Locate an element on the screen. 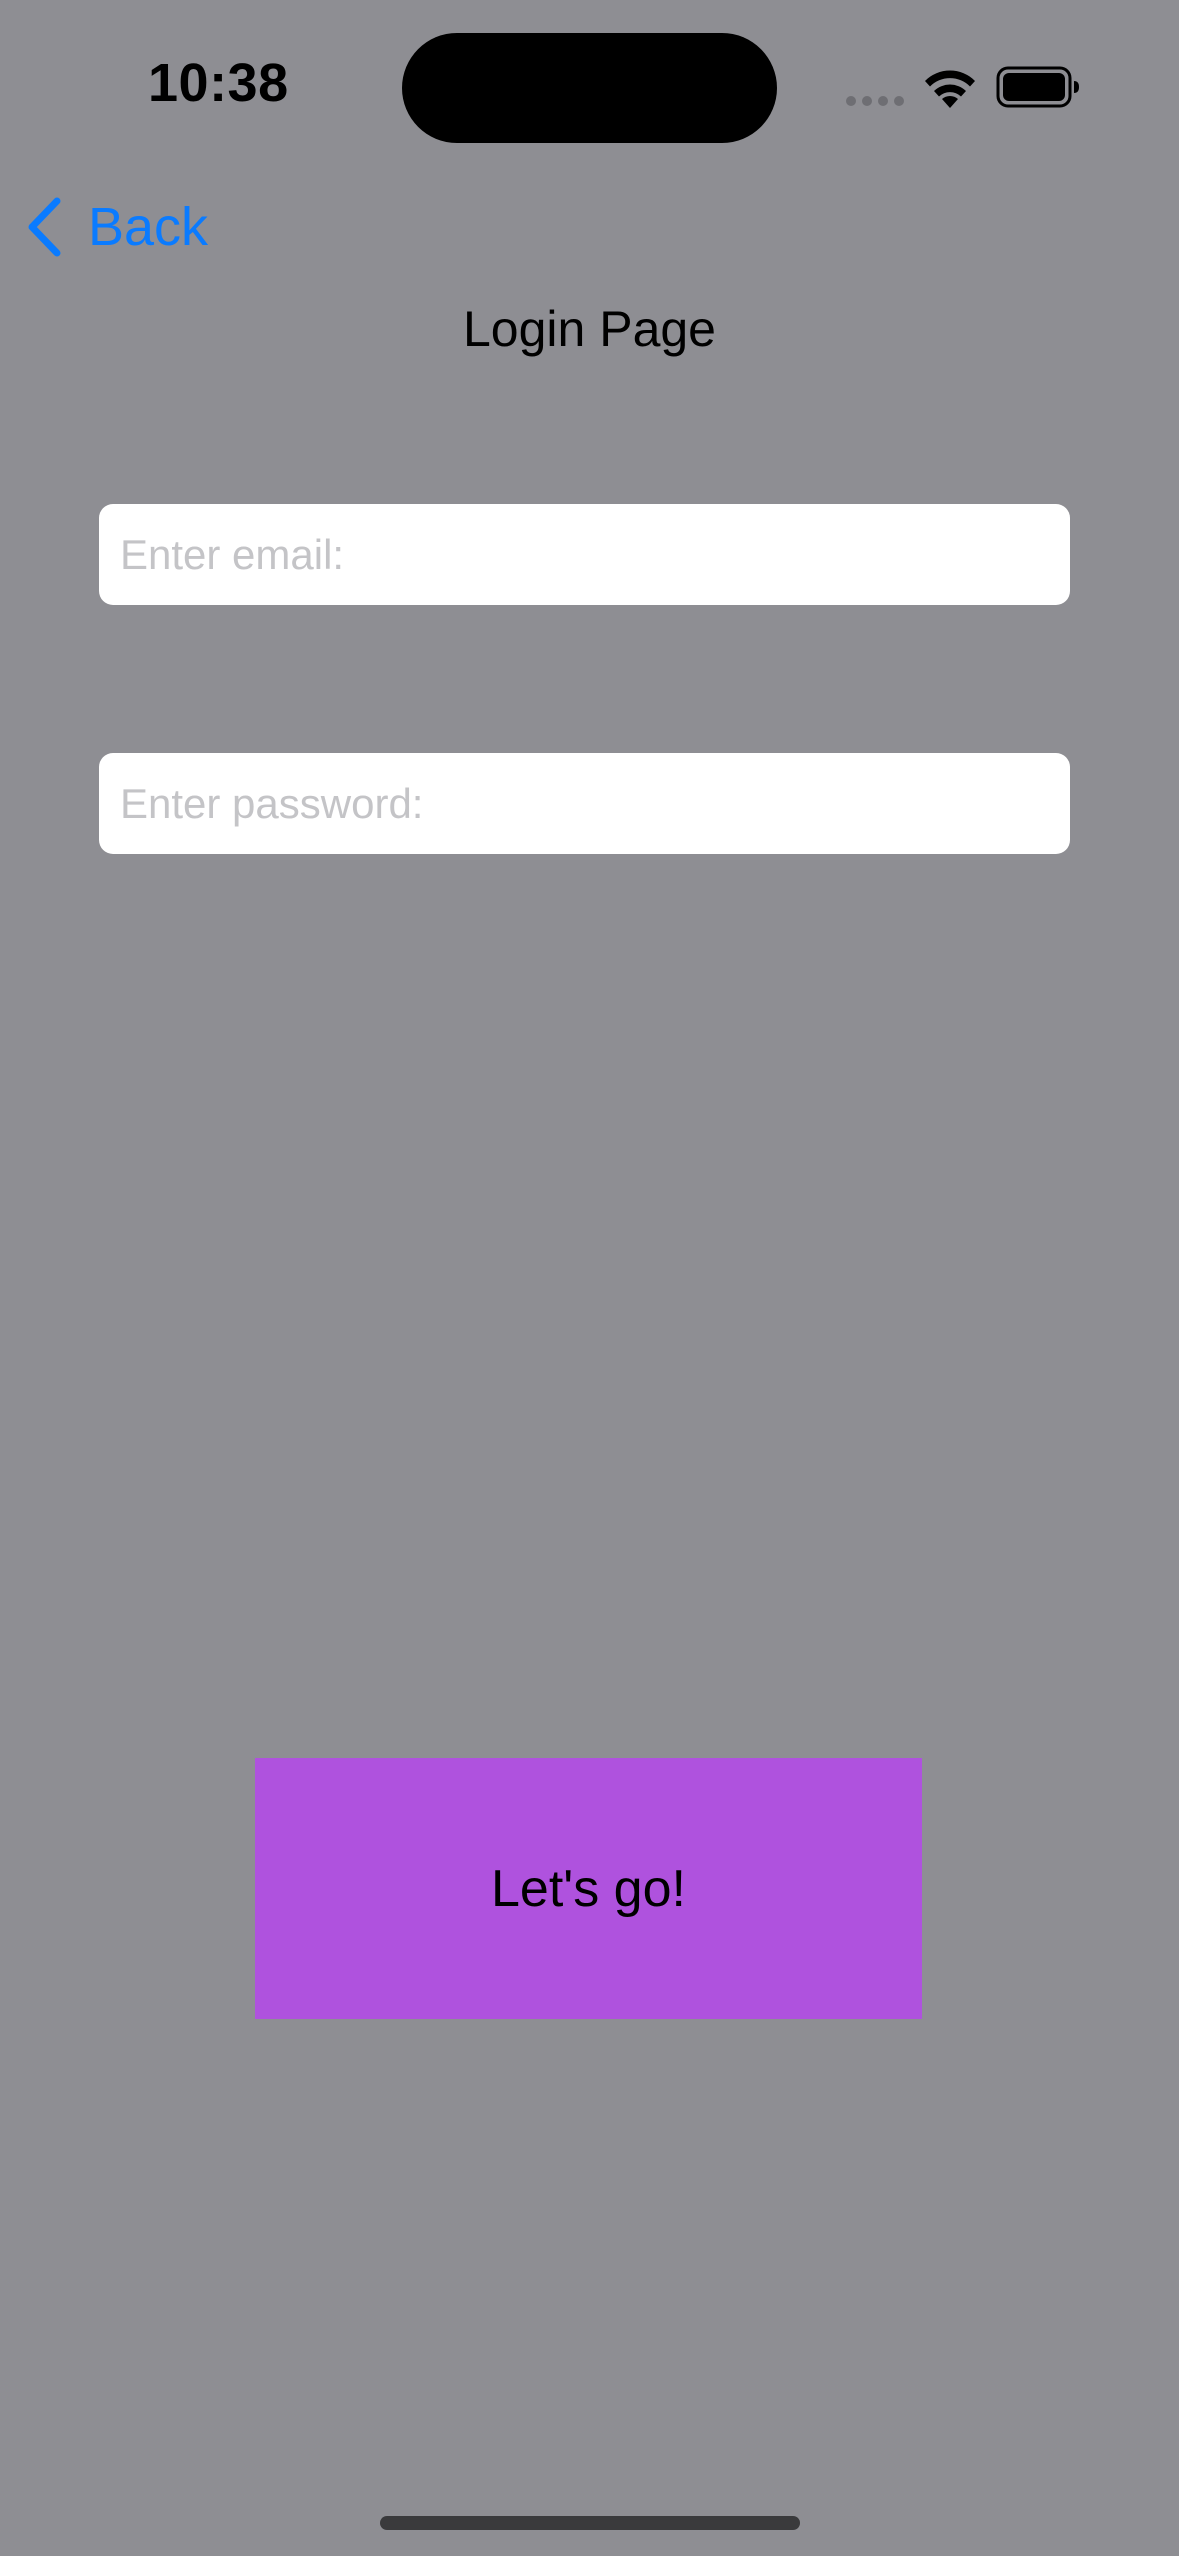 Image resolution: width=1179 pixels, height=2556 pixels. lets-go-label: Let's go! is located at coordinates (588, 1888).